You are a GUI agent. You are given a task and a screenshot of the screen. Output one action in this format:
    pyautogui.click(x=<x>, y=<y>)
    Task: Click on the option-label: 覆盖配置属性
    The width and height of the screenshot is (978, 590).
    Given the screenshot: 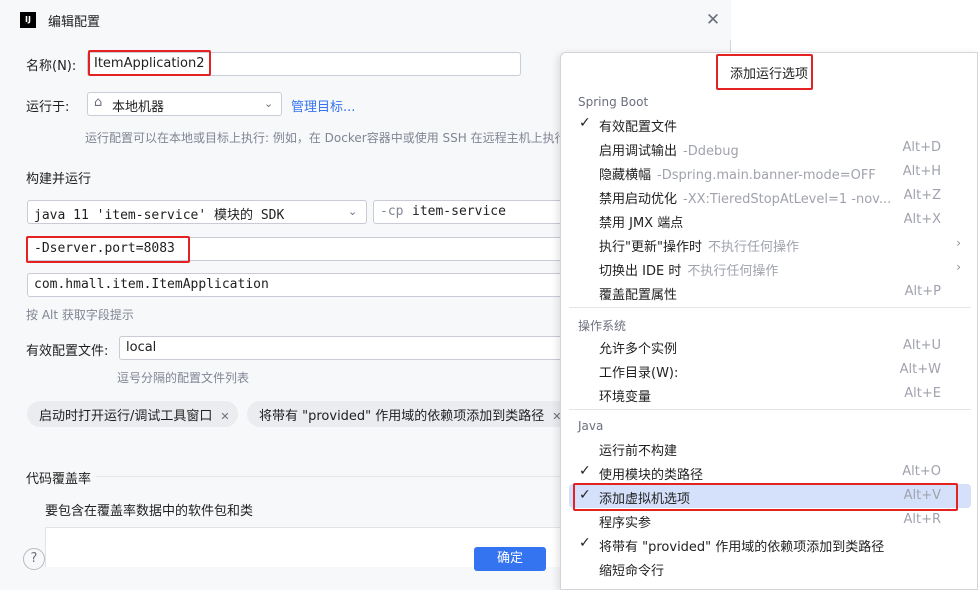 What is the action you would take?
    pyautogui.click(x=638, y=293)
    